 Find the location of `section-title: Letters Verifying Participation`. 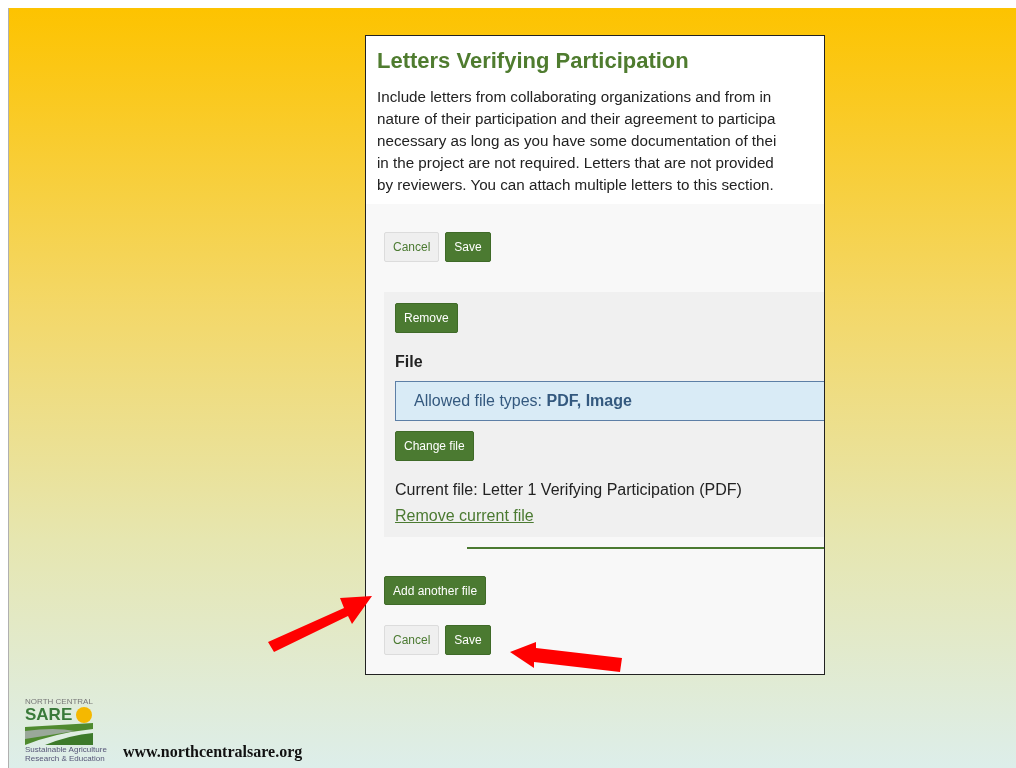

section-title: Letters Verifying Participation is located at coordinates (533, 61).